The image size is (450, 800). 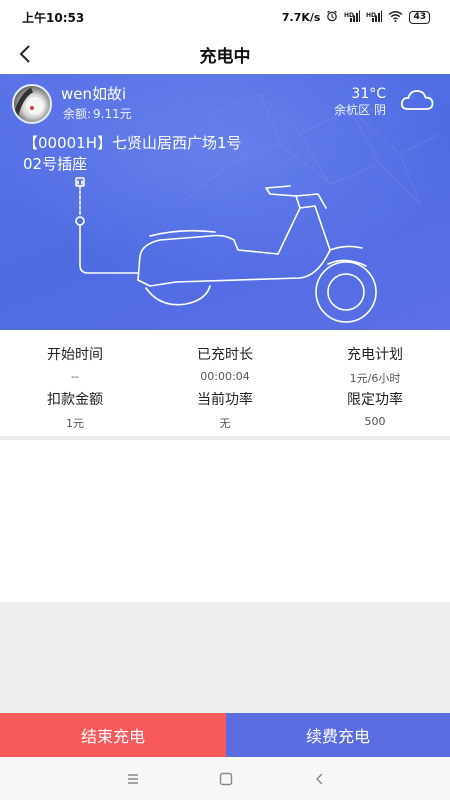 I want to click on wifi-icon, so click(x=395, y=17).